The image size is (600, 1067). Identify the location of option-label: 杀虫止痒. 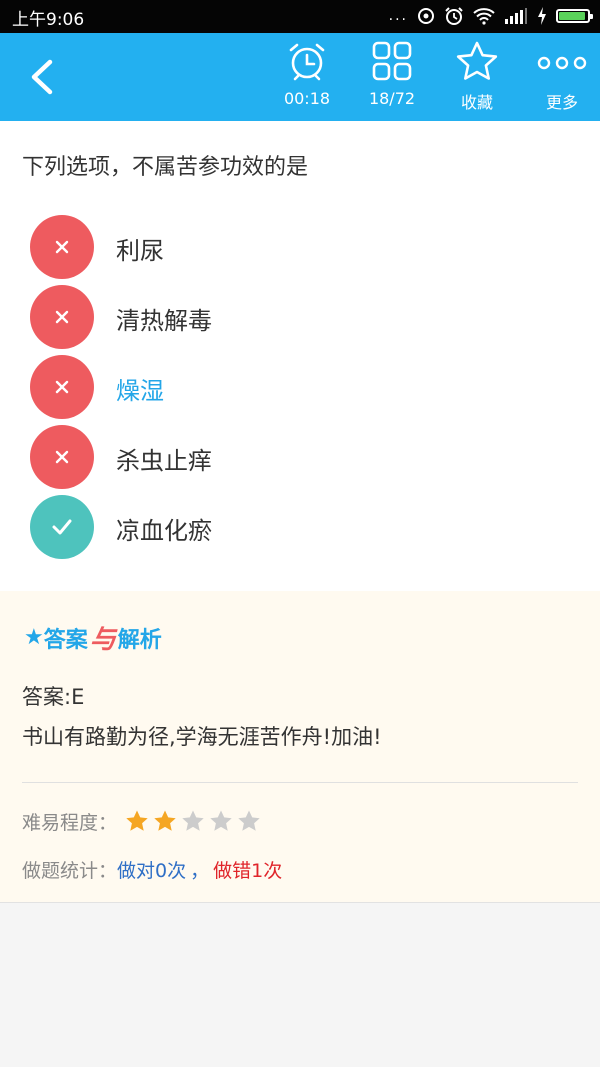
(164, 461).